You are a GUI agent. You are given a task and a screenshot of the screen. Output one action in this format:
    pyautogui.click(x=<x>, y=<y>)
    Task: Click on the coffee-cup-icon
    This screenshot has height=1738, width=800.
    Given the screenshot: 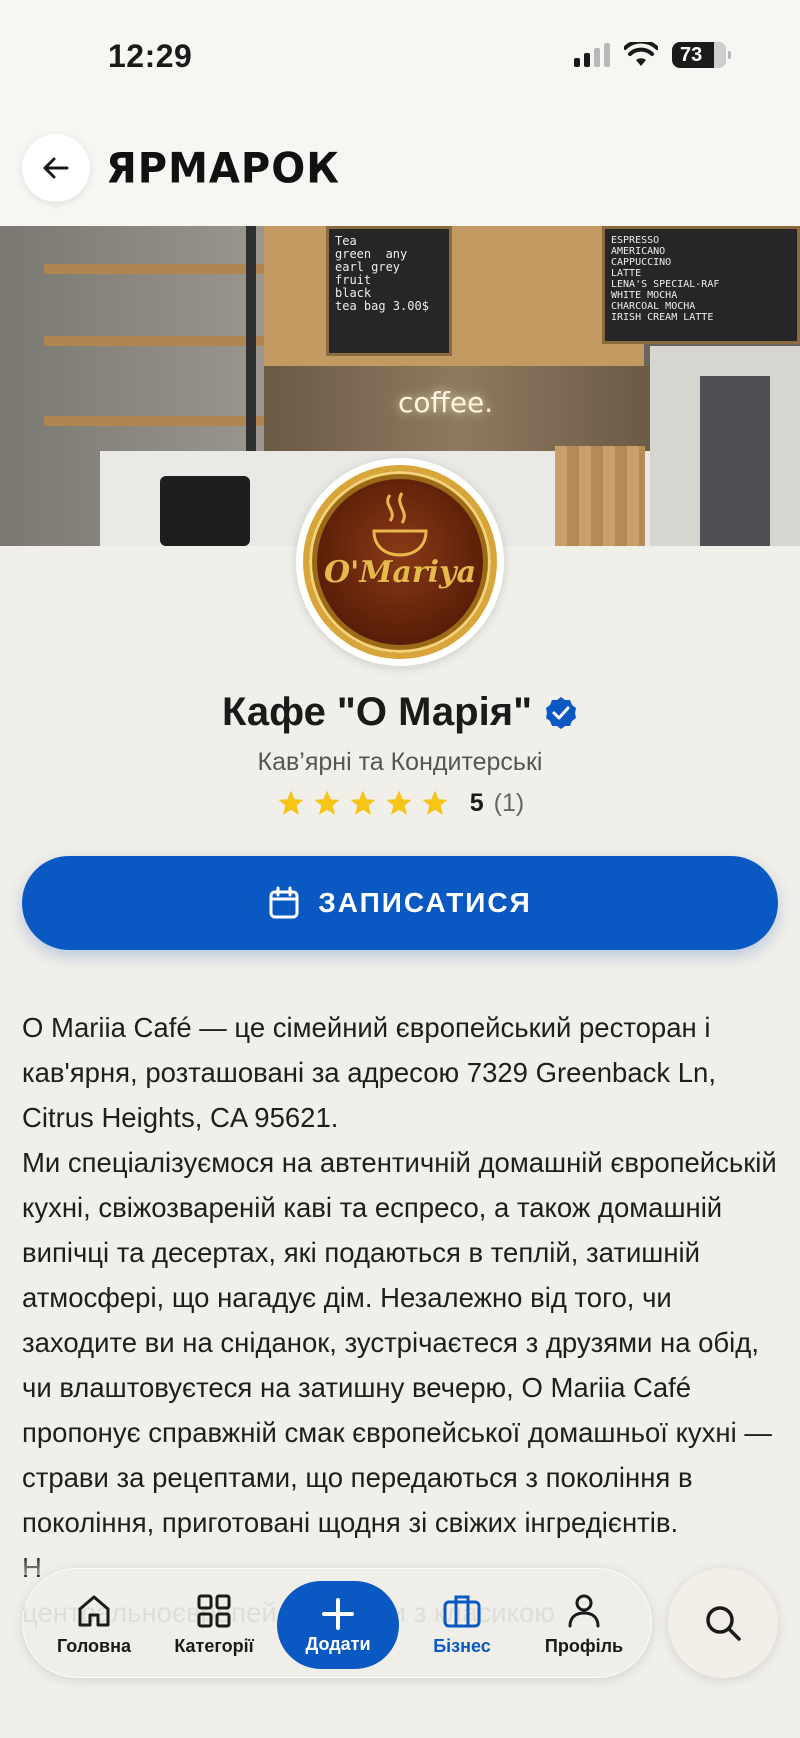 What is the action you would take?
    pyautogui.click(x=400, y=524)
    